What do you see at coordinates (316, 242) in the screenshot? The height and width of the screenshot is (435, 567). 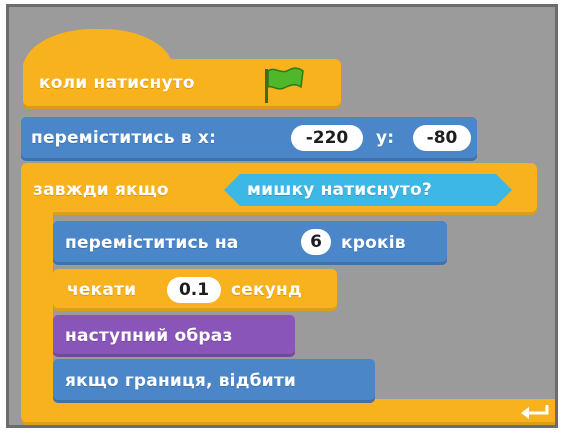 I see `move-steps-input: 6` at bounding box center [316, 242].